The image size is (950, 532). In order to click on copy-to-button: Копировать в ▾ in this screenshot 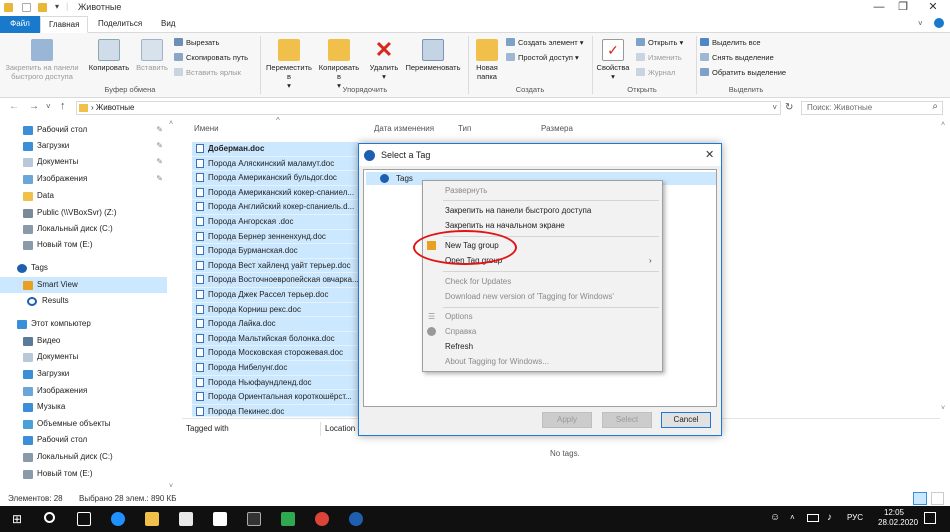, I will do `click(339, 64)`.